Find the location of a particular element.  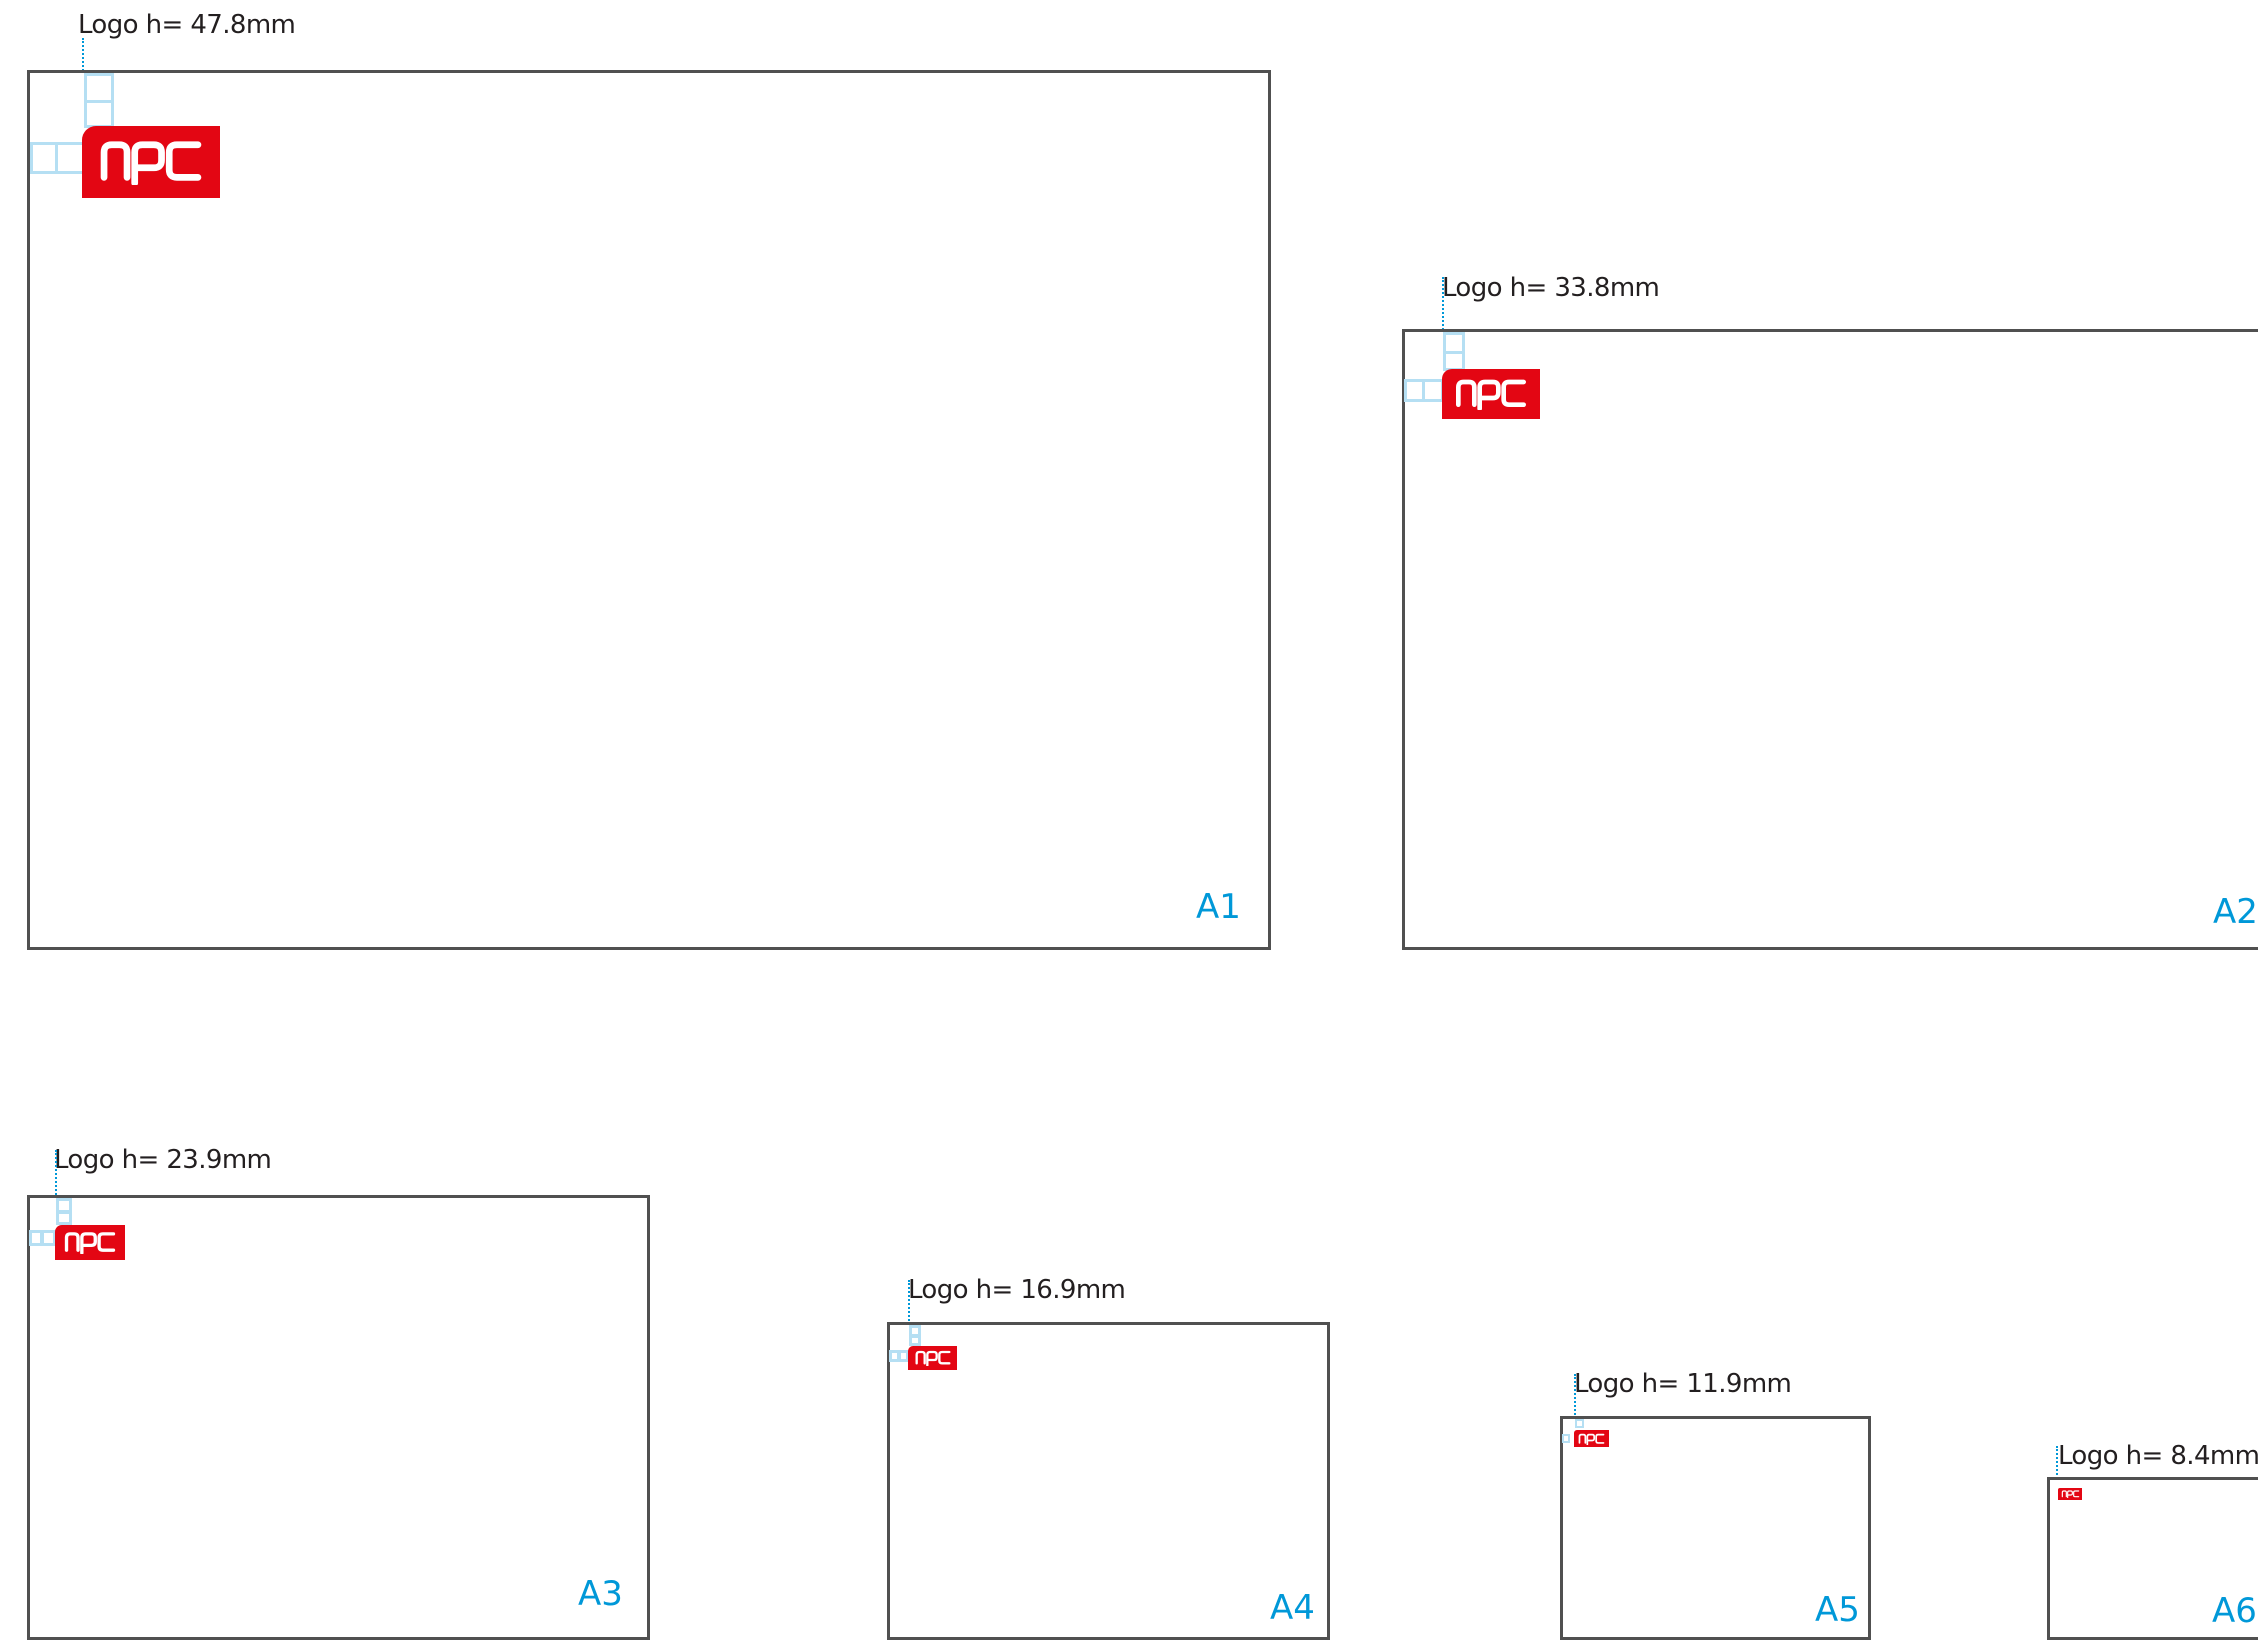

logo-height-label: Logo h= 47.8mm is located at coordinates (187, 25).